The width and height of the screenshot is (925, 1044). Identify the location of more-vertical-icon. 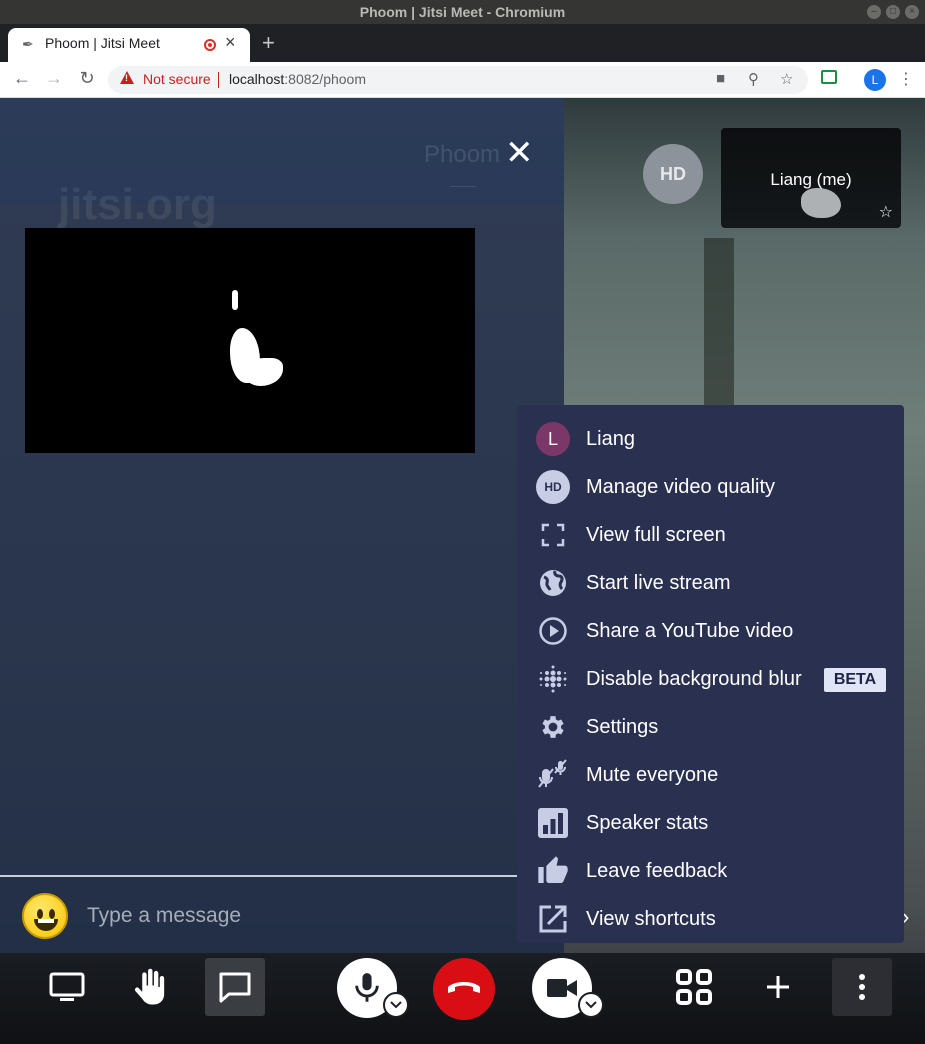
(862, 987).